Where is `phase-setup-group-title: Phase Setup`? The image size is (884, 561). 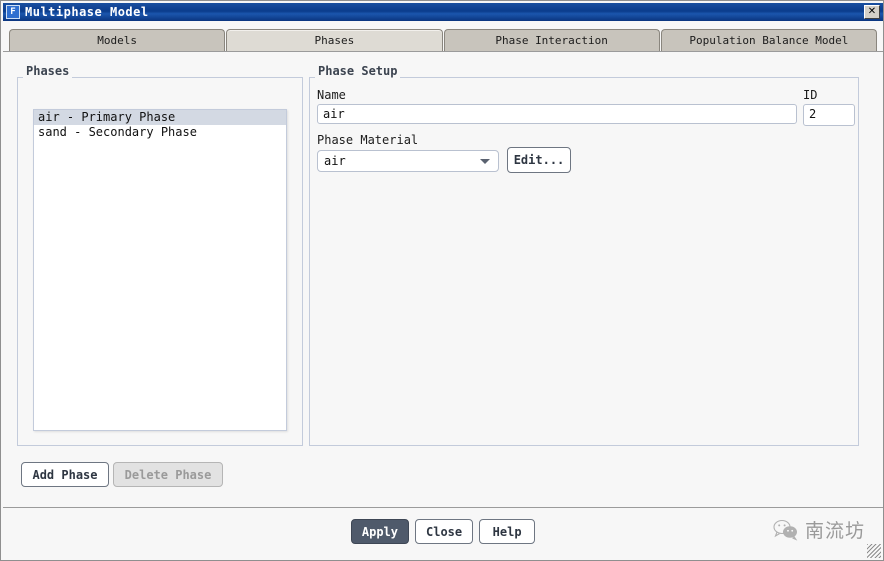
phase-setup-group-title: Phase Setup is located at coordinates (358, 71).